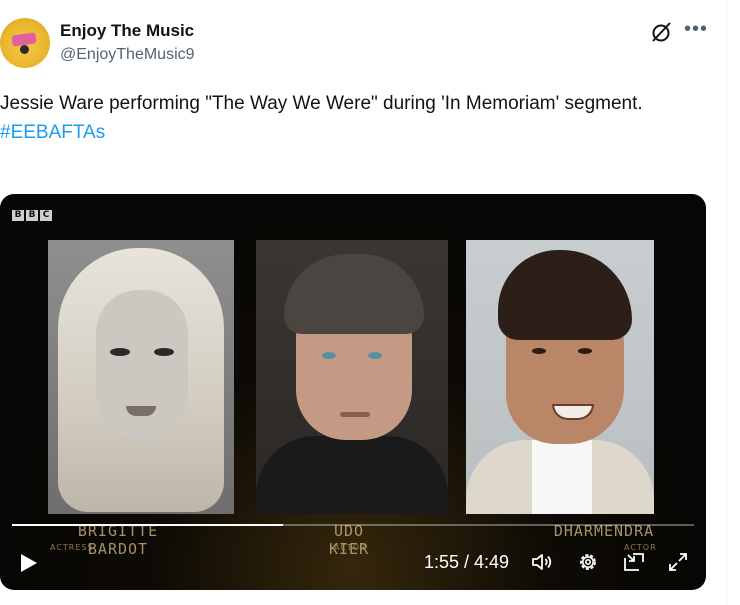 The height and width of the screenshot is (605, 740). What do you see at coordinates (28, 563) in the screenshot?
I see `play-icon` at bounding box center [28, 563].